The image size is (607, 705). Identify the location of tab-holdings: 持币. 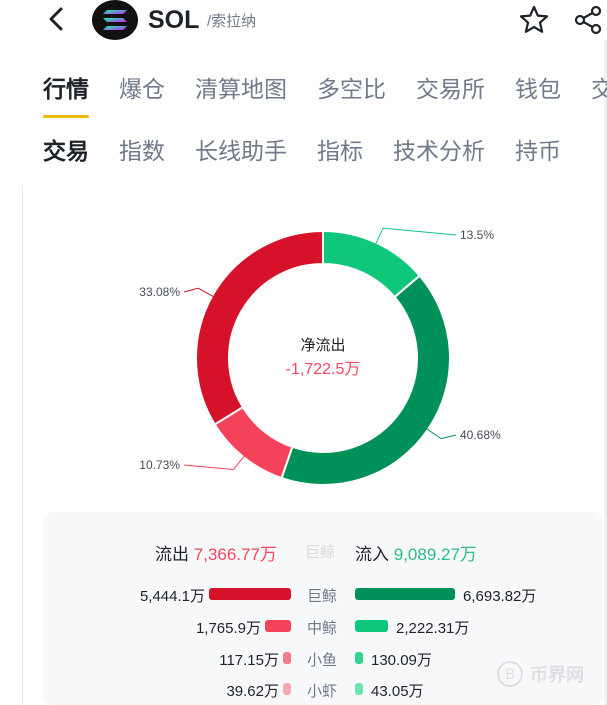
(538, 149).